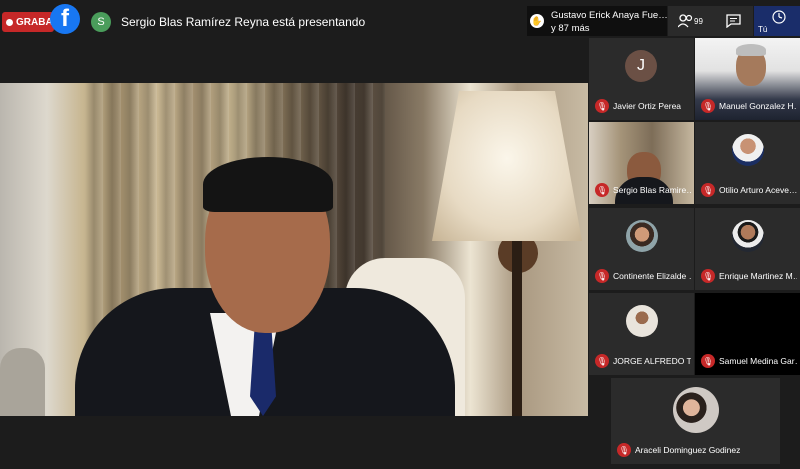  What do you see at coordinates (763, 29) in the screenshot?
I see `you-label: Tú` at bounding box center [763, 29].